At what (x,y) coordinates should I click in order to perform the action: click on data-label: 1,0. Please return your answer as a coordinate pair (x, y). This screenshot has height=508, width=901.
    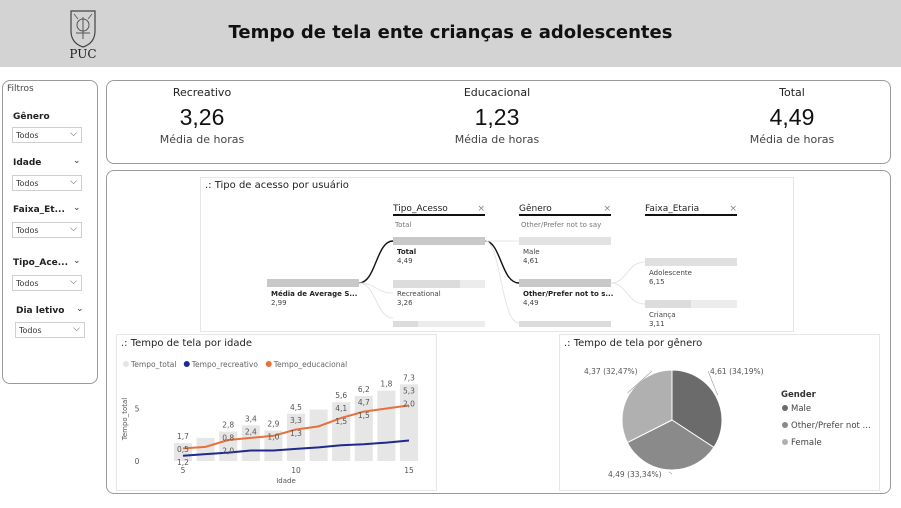
    Looking at the image, I should click on (273, 437).